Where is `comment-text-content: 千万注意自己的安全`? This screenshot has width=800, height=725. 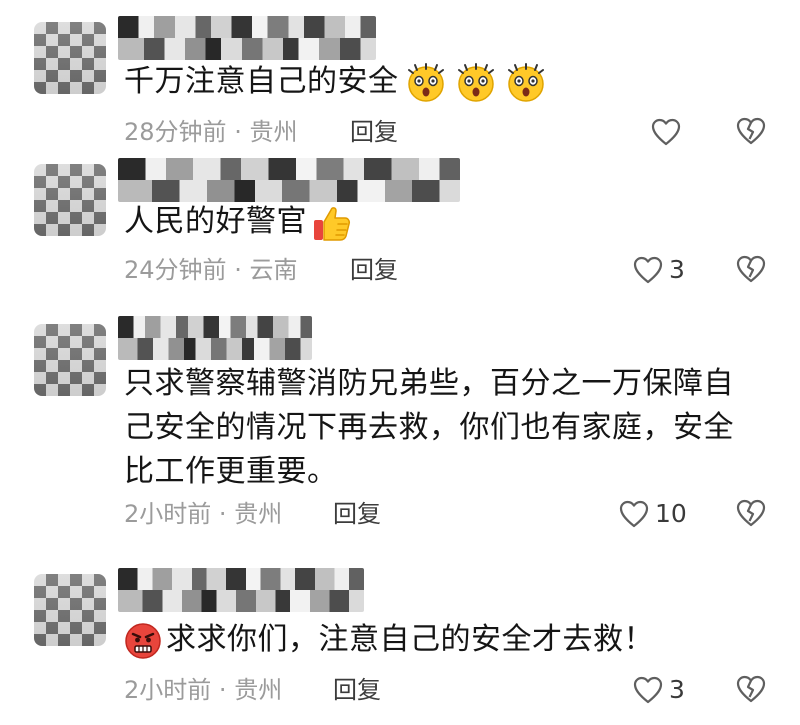
comment-text-content: 千万注意自己的安全 is located at coordinates (261, 81).